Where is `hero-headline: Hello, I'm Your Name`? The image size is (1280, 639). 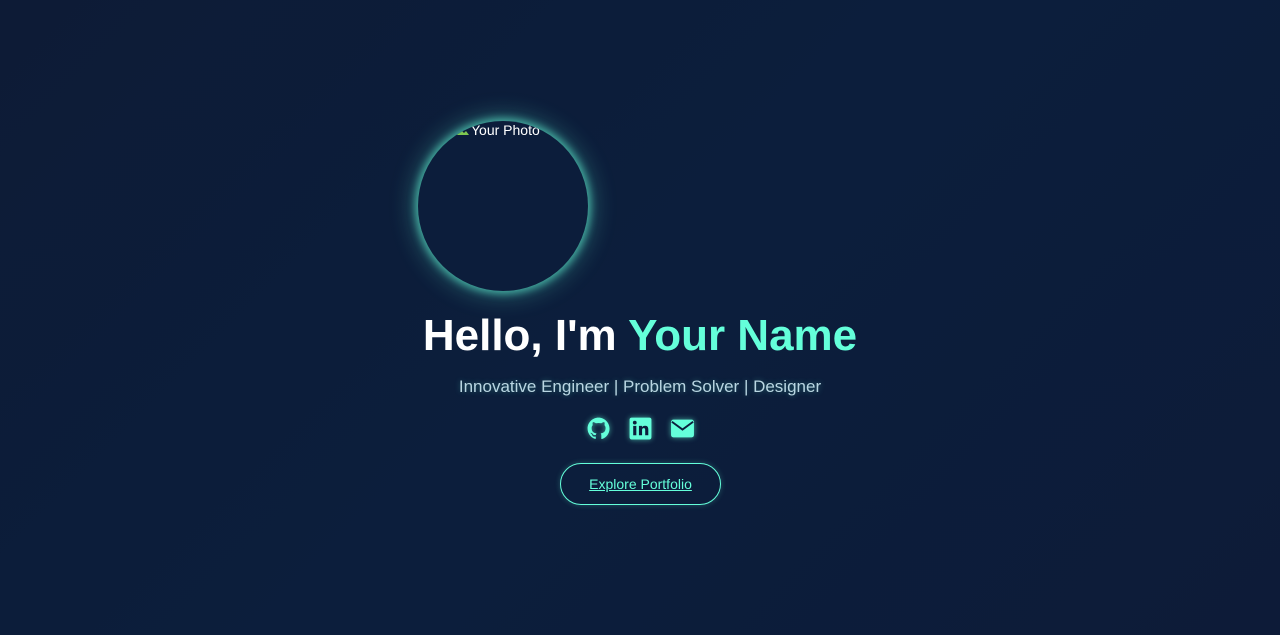 hero-headline: Hello, I'm Your Name is located at coordinates (640, 336).